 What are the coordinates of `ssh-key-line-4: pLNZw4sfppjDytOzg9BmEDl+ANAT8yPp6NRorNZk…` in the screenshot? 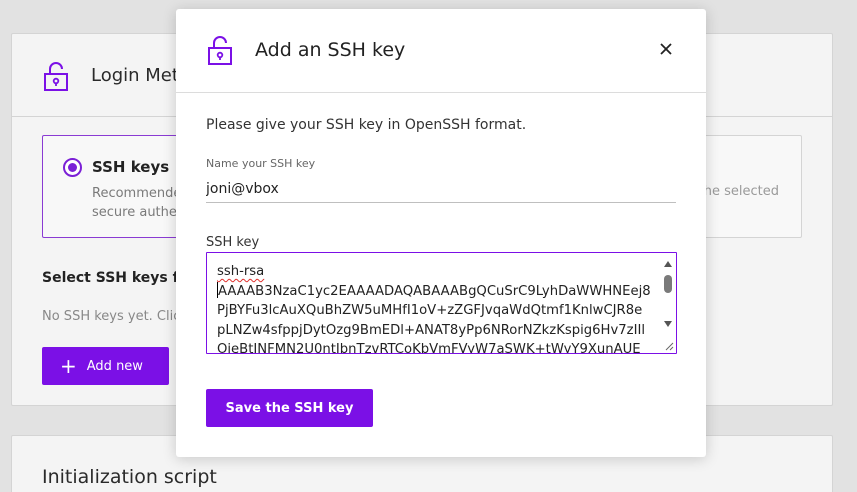 It's located at (431, 330).